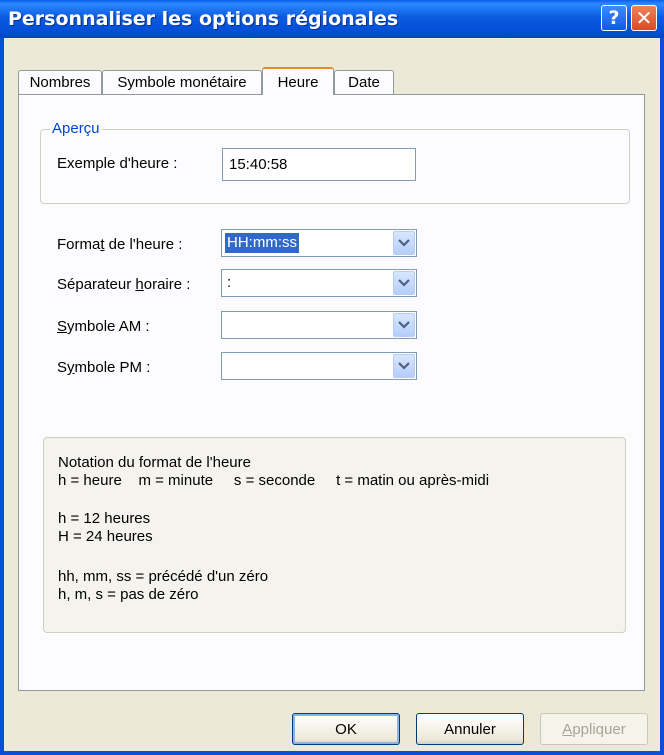 The width and height of the screenshot is (664, 755). What do you see at coordinates (76, 128) in the screenshot?
I see `preview-legend: Aperçu` at bounding box center [76, 128].